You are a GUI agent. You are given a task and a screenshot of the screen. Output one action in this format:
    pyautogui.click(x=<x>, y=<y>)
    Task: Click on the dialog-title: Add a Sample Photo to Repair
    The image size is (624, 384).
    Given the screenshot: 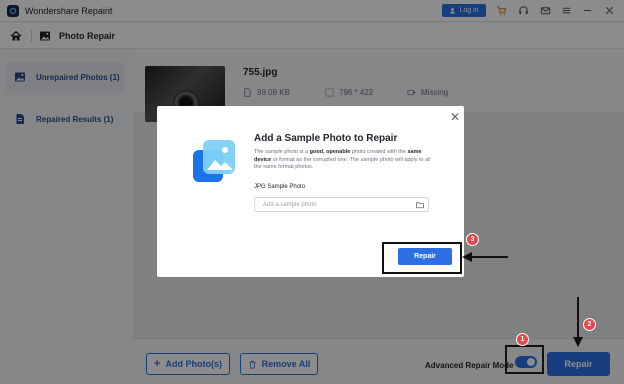 What is the action you would take?
    pyautogui.click(x=326, y=138)
    